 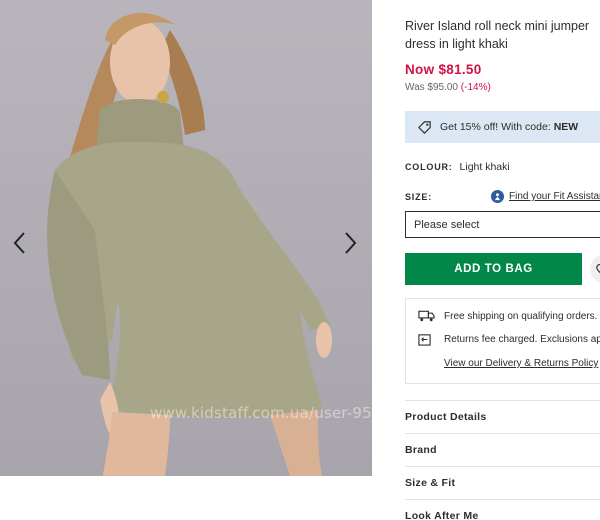 I want to click on fit-assistant-link: Find your Fit Assistant, so click(x=545, y=196).